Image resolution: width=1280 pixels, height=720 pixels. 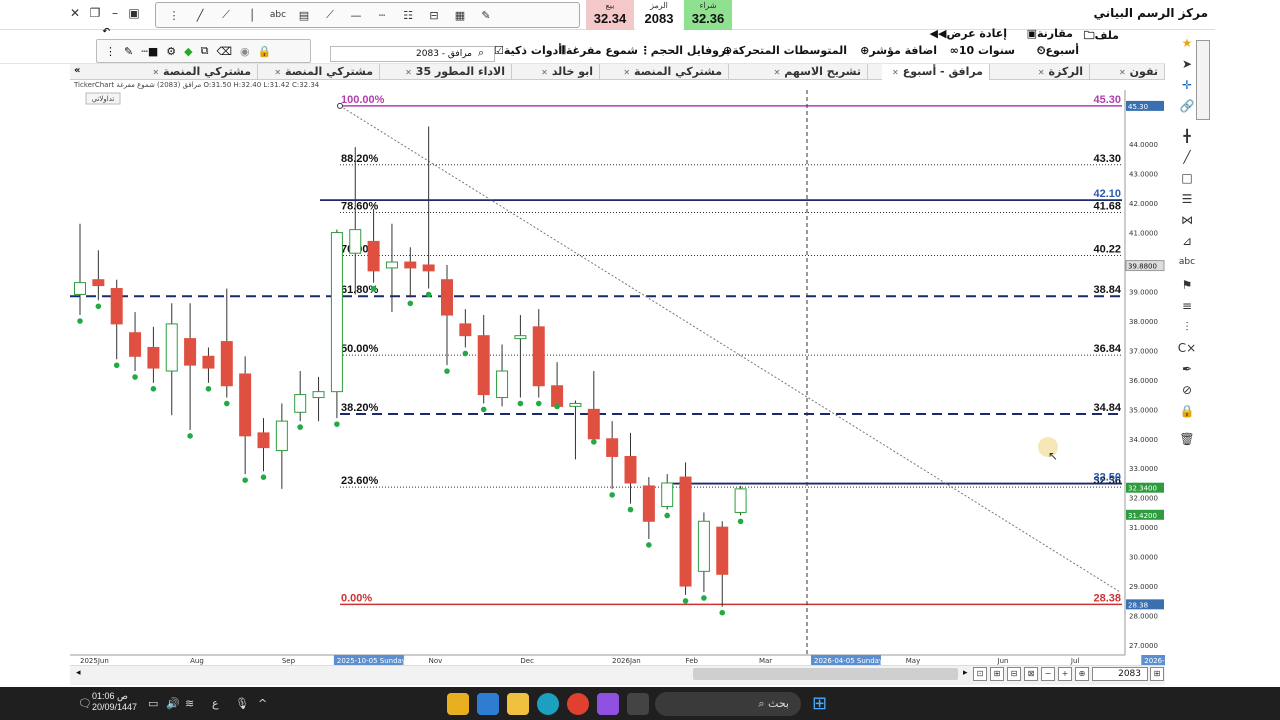 I want to click on trendline-icon: ╱, so click(x=1187, y=157).